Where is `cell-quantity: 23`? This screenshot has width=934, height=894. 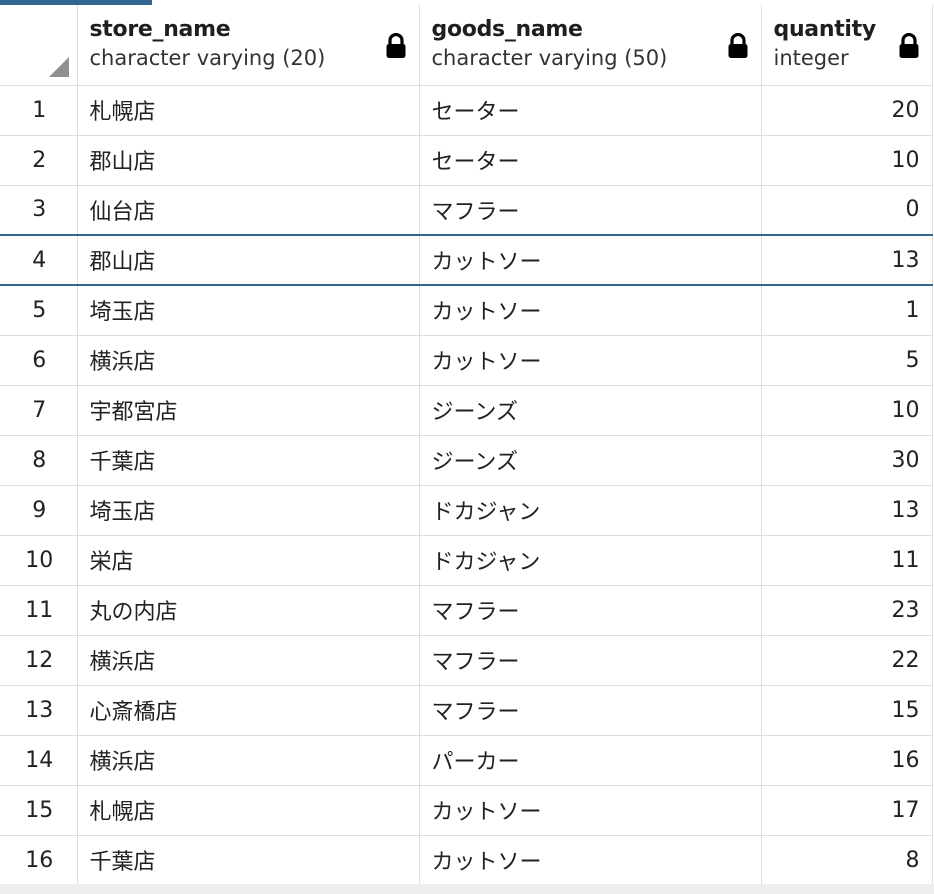 cell-quantity: 23 is located at coordinates (846, 610).